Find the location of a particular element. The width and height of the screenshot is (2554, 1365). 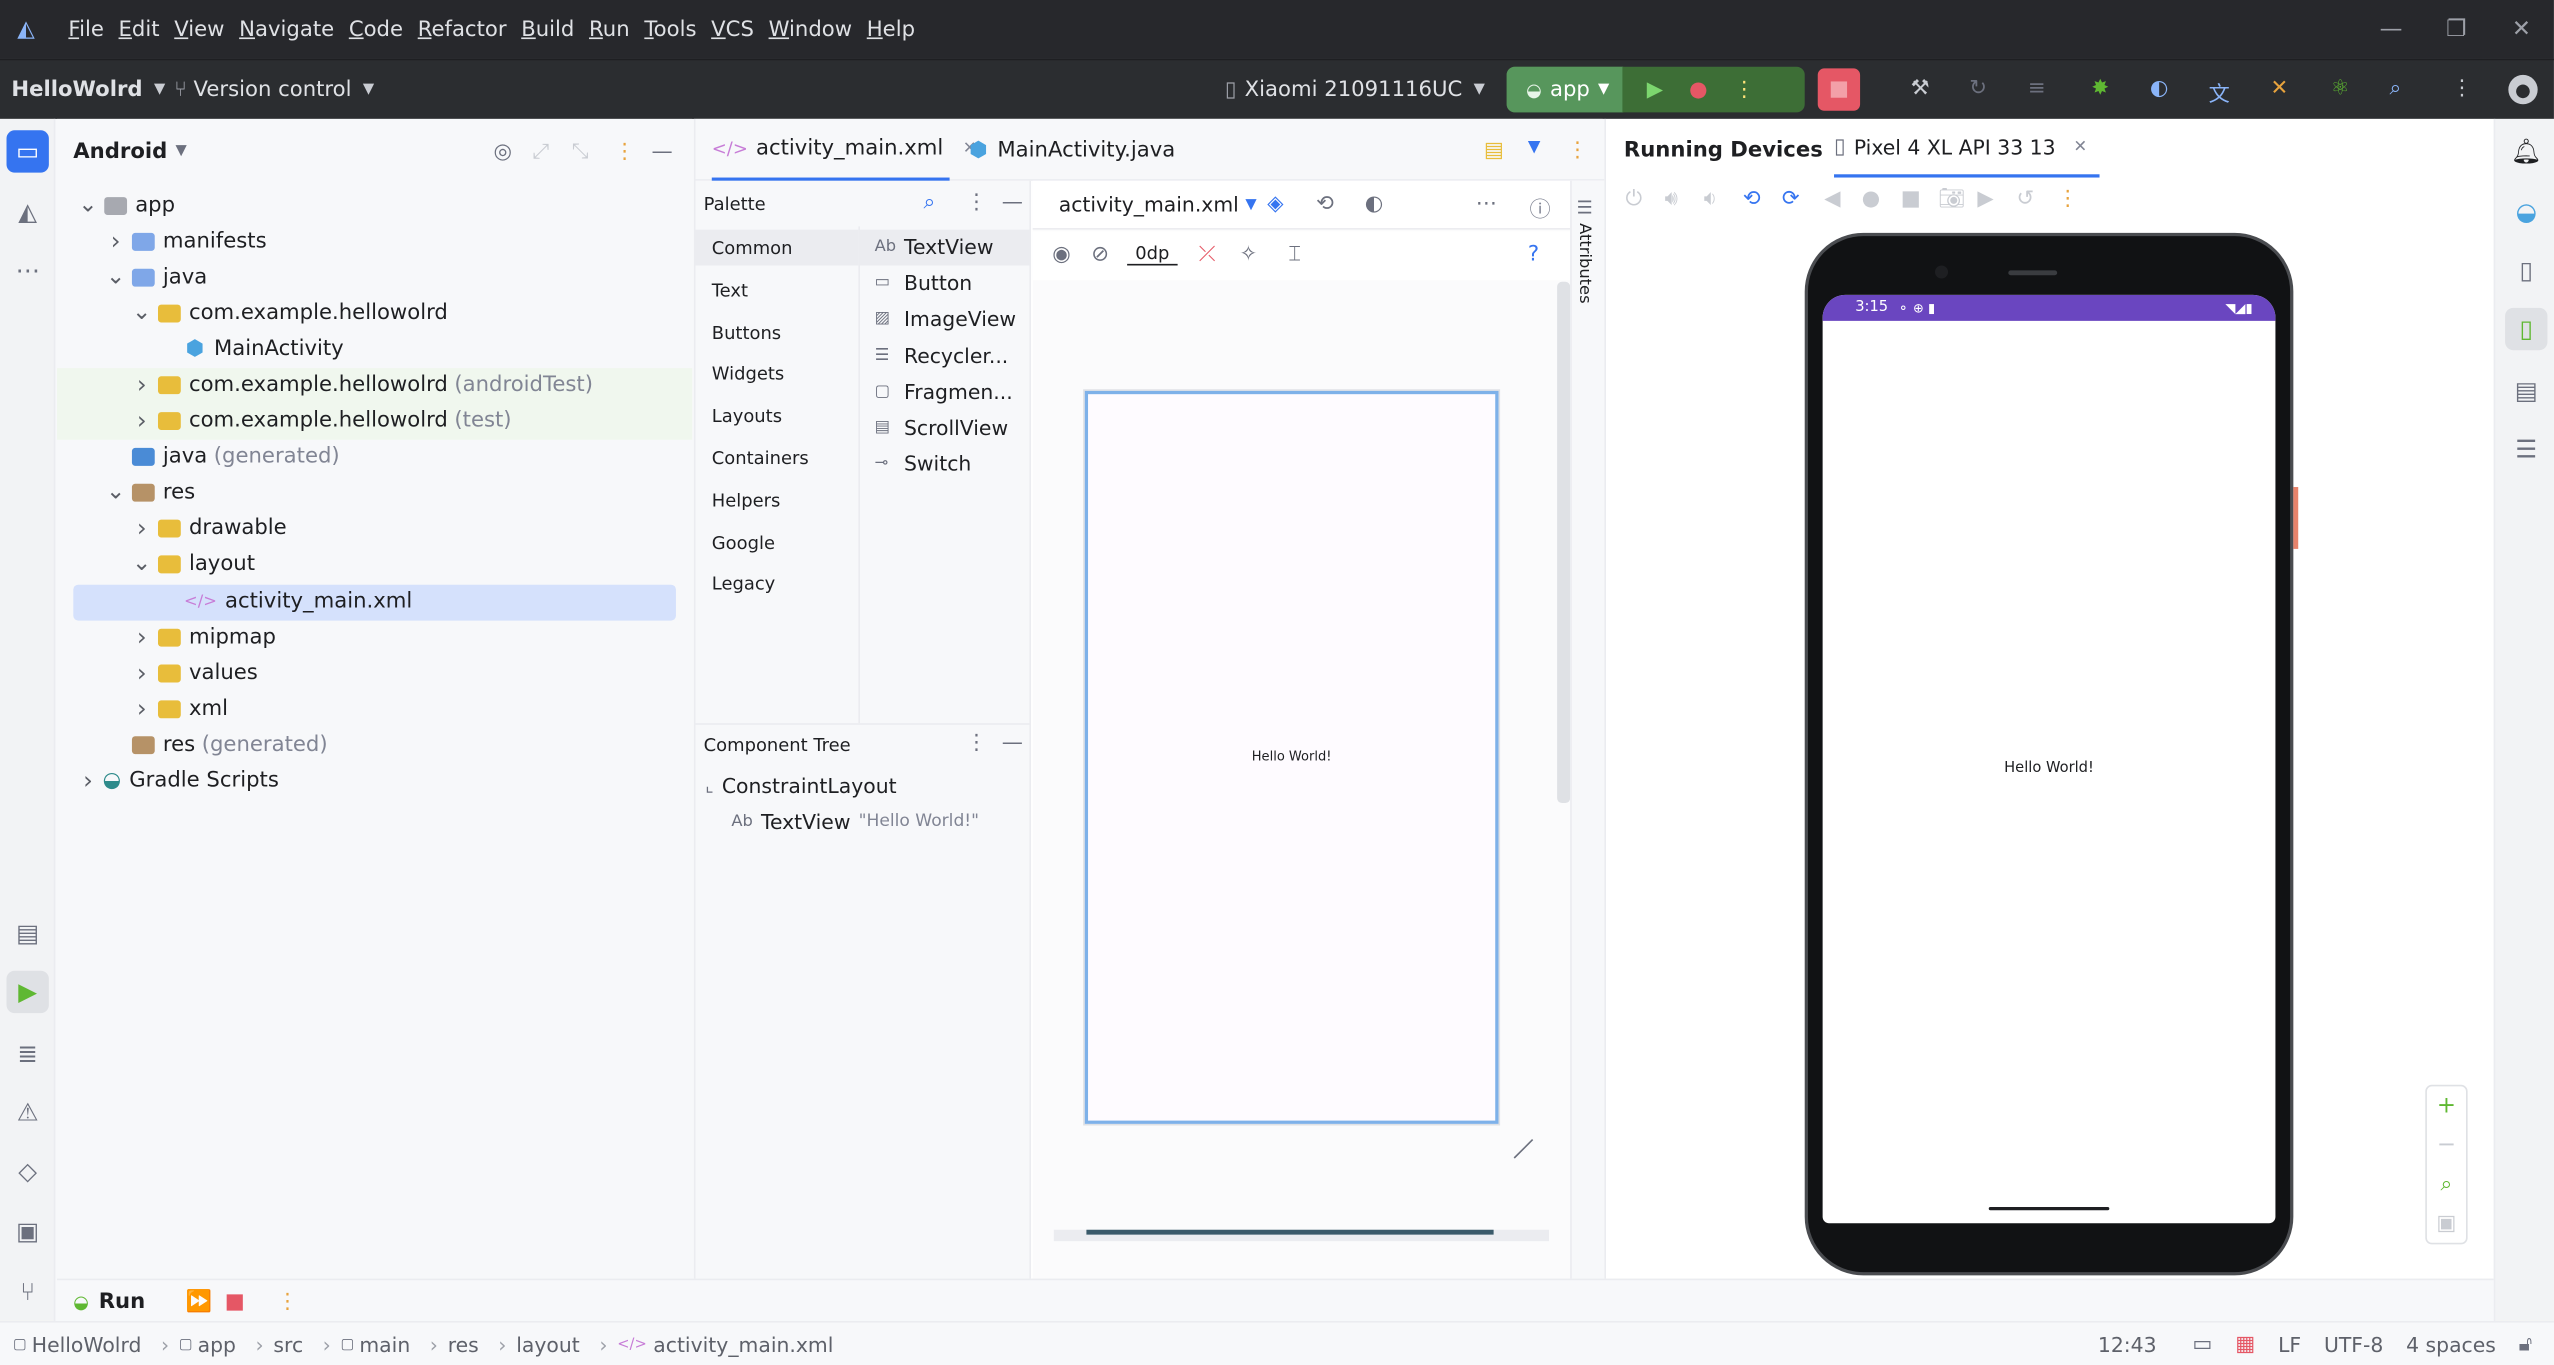

infer-constraints-icon: ✧ is located at coordinates (1249, 255).